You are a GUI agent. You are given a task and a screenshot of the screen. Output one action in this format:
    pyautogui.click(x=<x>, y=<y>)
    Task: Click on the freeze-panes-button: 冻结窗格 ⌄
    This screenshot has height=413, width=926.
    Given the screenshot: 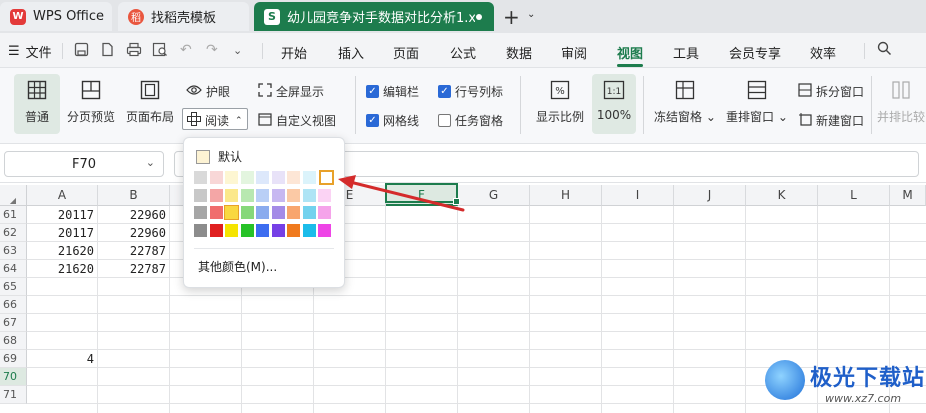 What is the action you would take?
    pyautogui.click(x=685, y=104)
    